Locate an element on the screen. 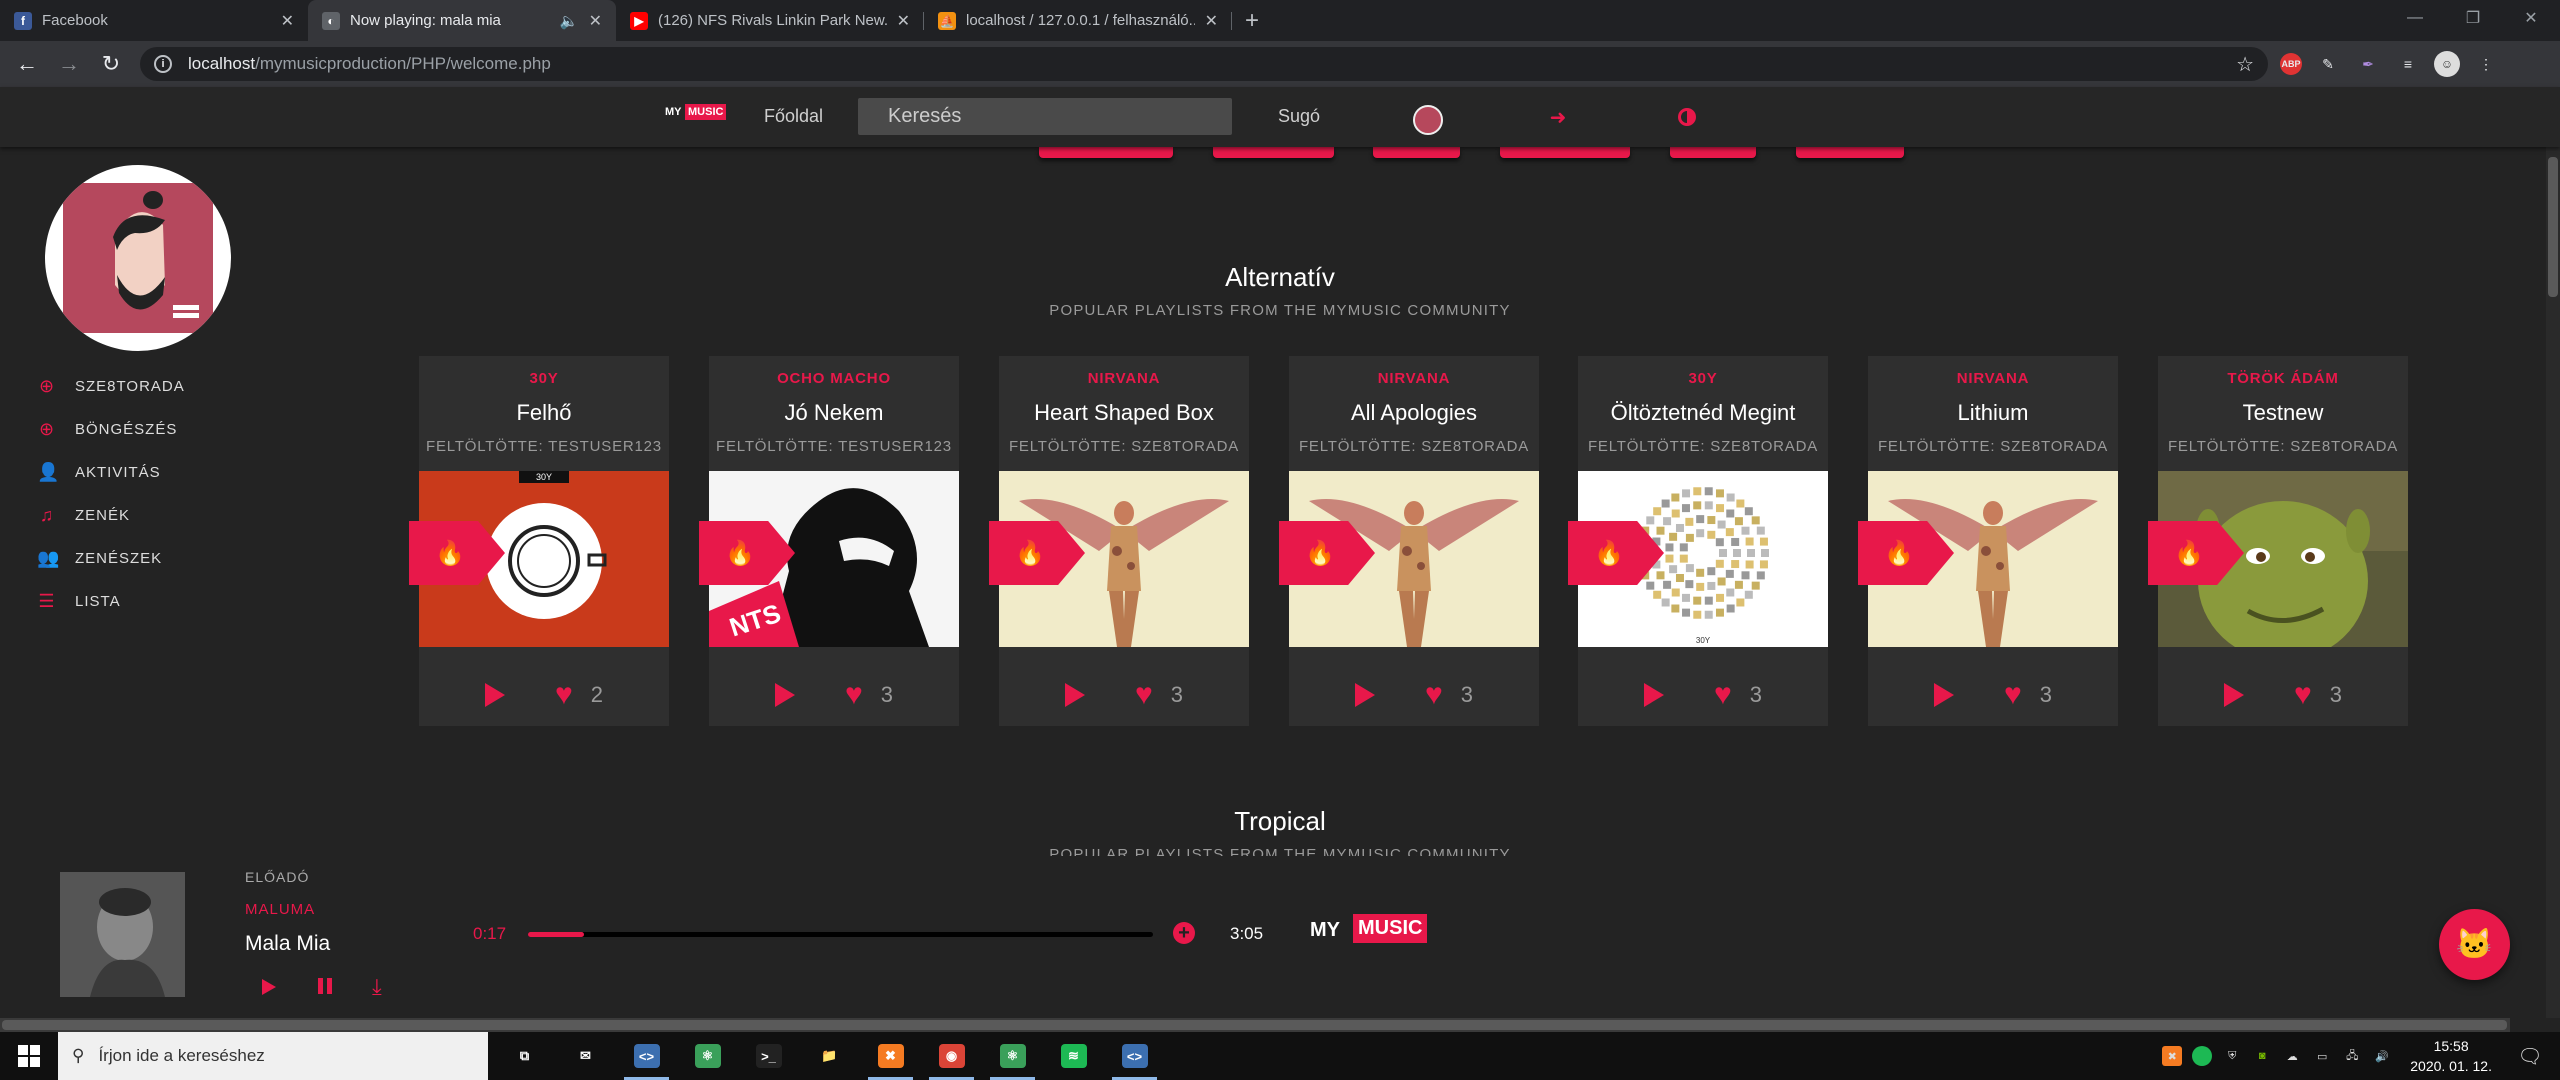 This screenshot has width=2560, height=1080. folder-icon: 📁 is located at coordinates (829, 1056).